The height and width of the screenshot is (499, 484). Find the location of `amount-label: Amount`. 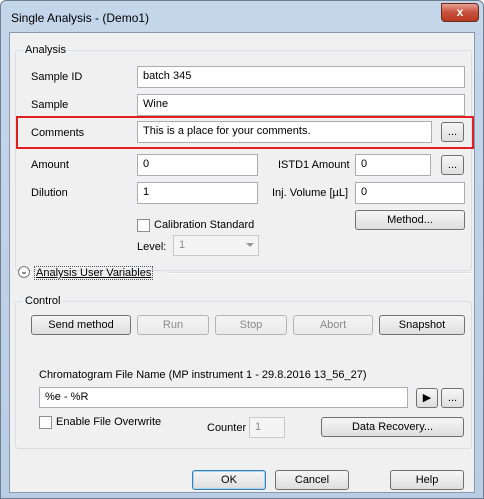

amount-label: Amount is located at coordinates (50, 165).